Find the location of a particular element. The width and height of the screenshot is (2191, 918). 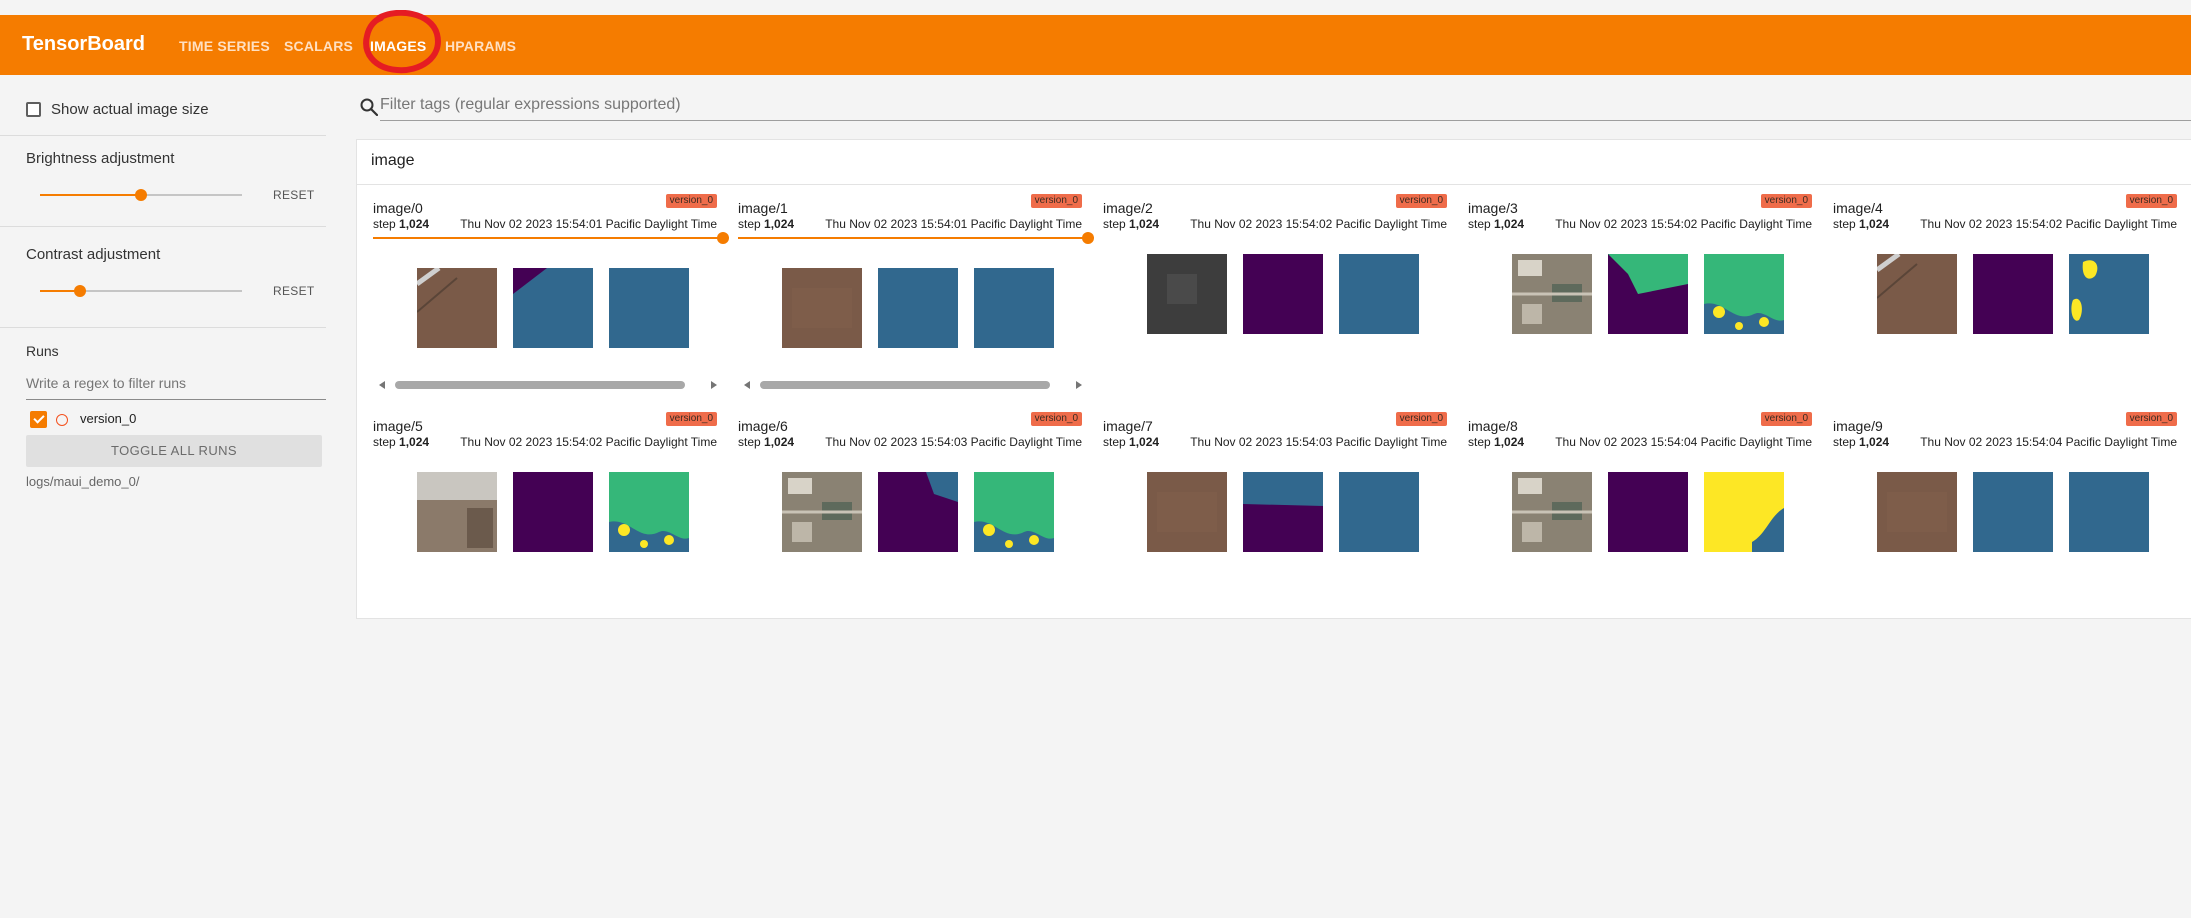

runs-title: Runs is located at coordinates (42, 351).